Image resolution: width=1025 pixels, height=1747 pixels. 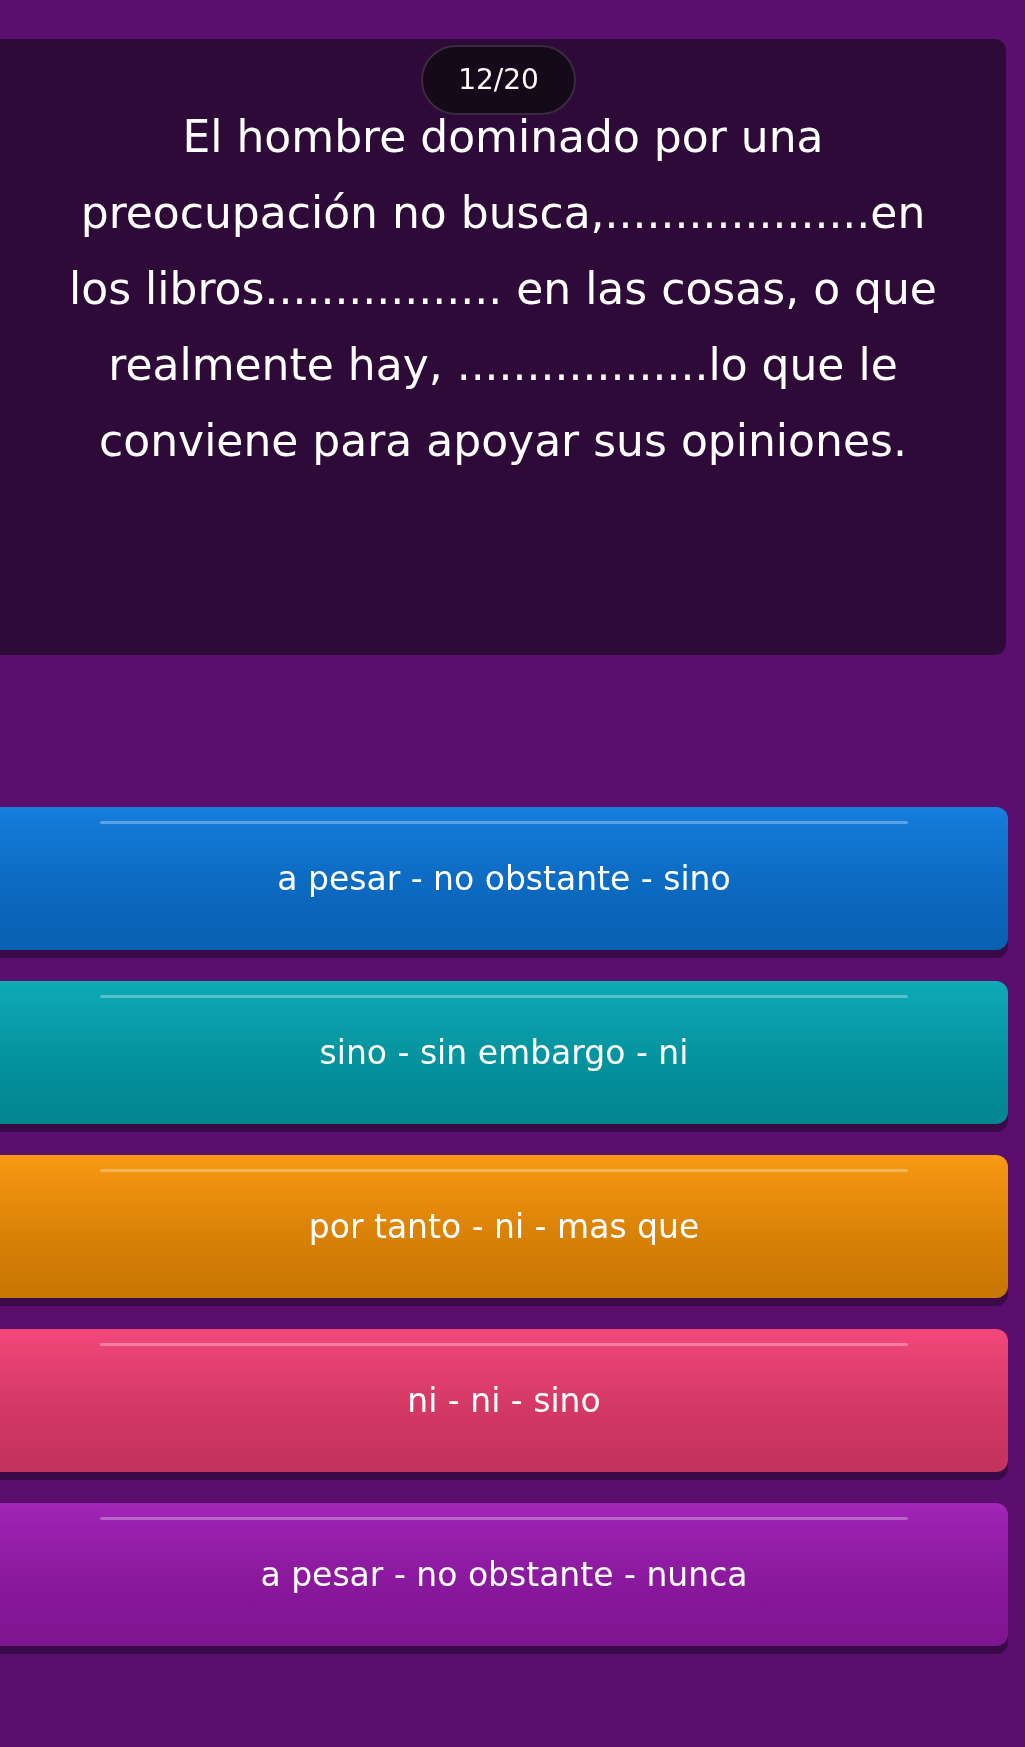 I want to click on answer-option: sino - sin embargo - ni, so click(x=504, y=1052).